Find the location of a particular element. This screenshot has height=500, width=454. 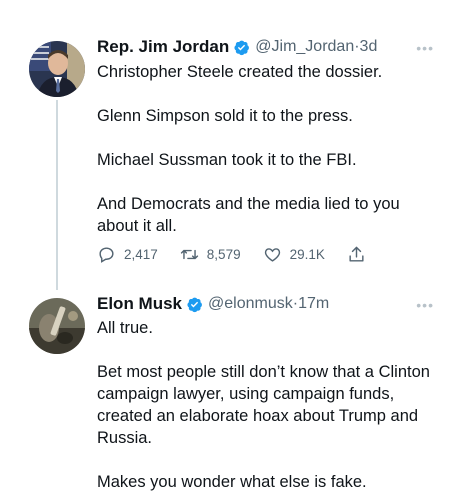

tweet-paragraph: Makes you wonder what else is fake. is located at coordinates (232, 482).